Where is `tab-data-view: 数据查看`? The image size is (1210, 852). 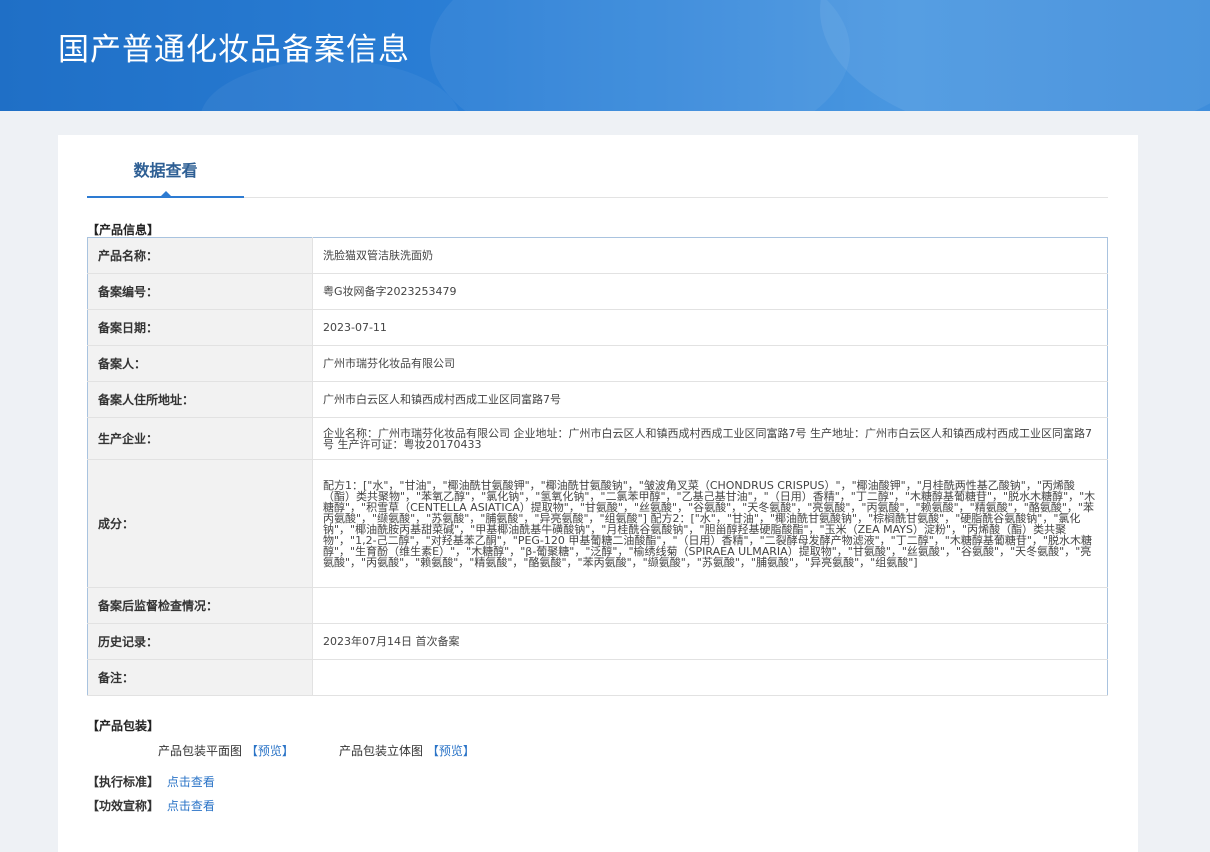
tab-data-view: 数据查看 is located at coordinates (165, 166).